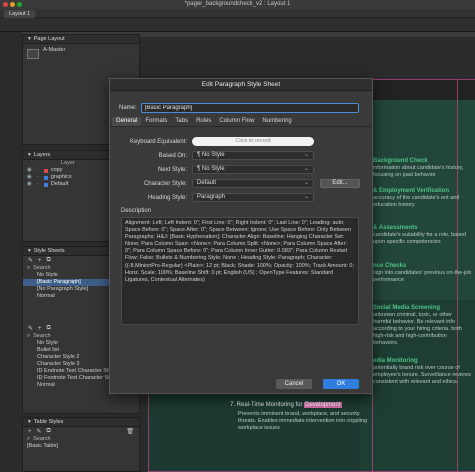 The image size is (475, 472). Describe the element at coordinates (395, 228) in the screenshot. I see `doc-heading: & Assessments` at that location.